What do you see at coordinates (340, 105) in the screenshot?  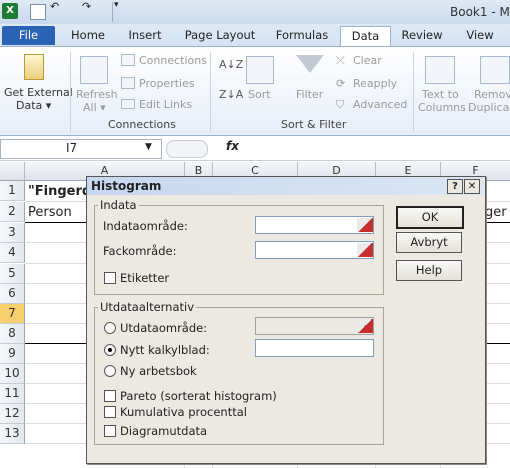 I see `advanced-filter-icon: ⛉` at bounding box center [340, 105].